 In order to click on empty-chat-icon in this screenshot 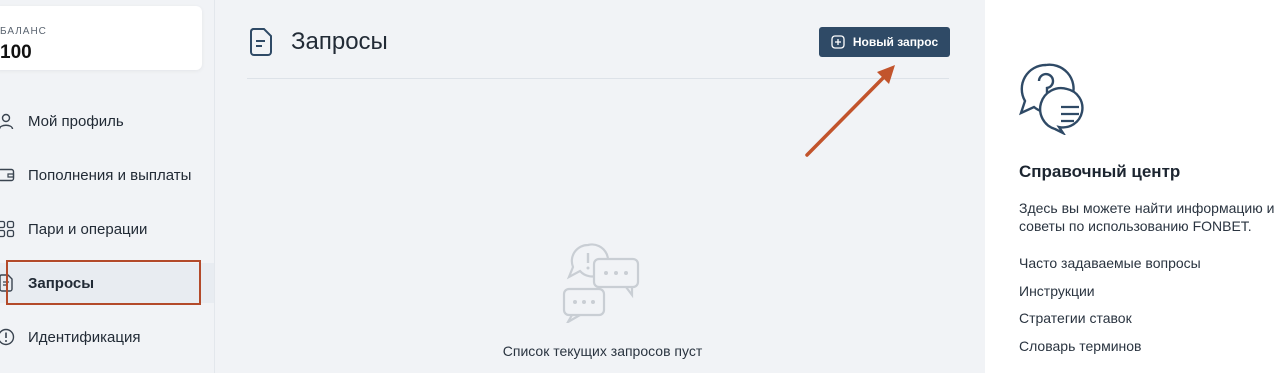, I will do `click(601, 283)`.